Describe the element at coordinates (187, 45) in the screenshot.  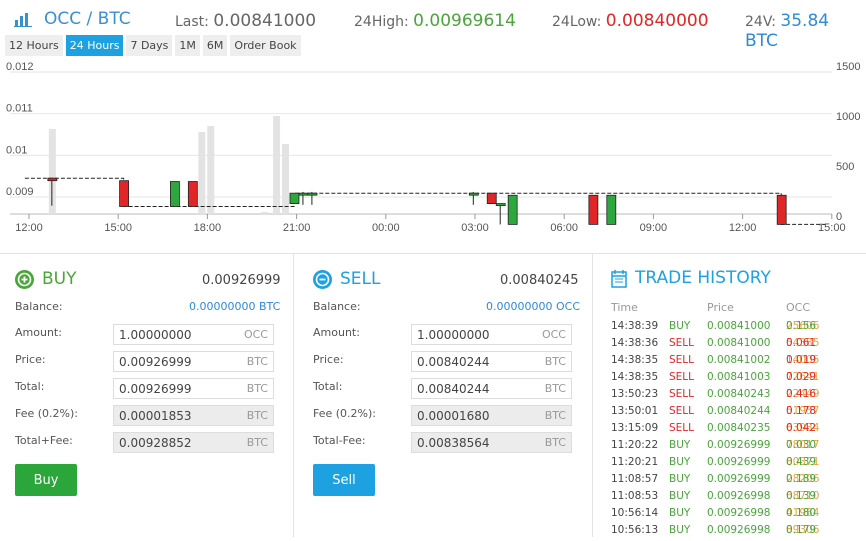
I see `tab-1m: 1M` at that location.